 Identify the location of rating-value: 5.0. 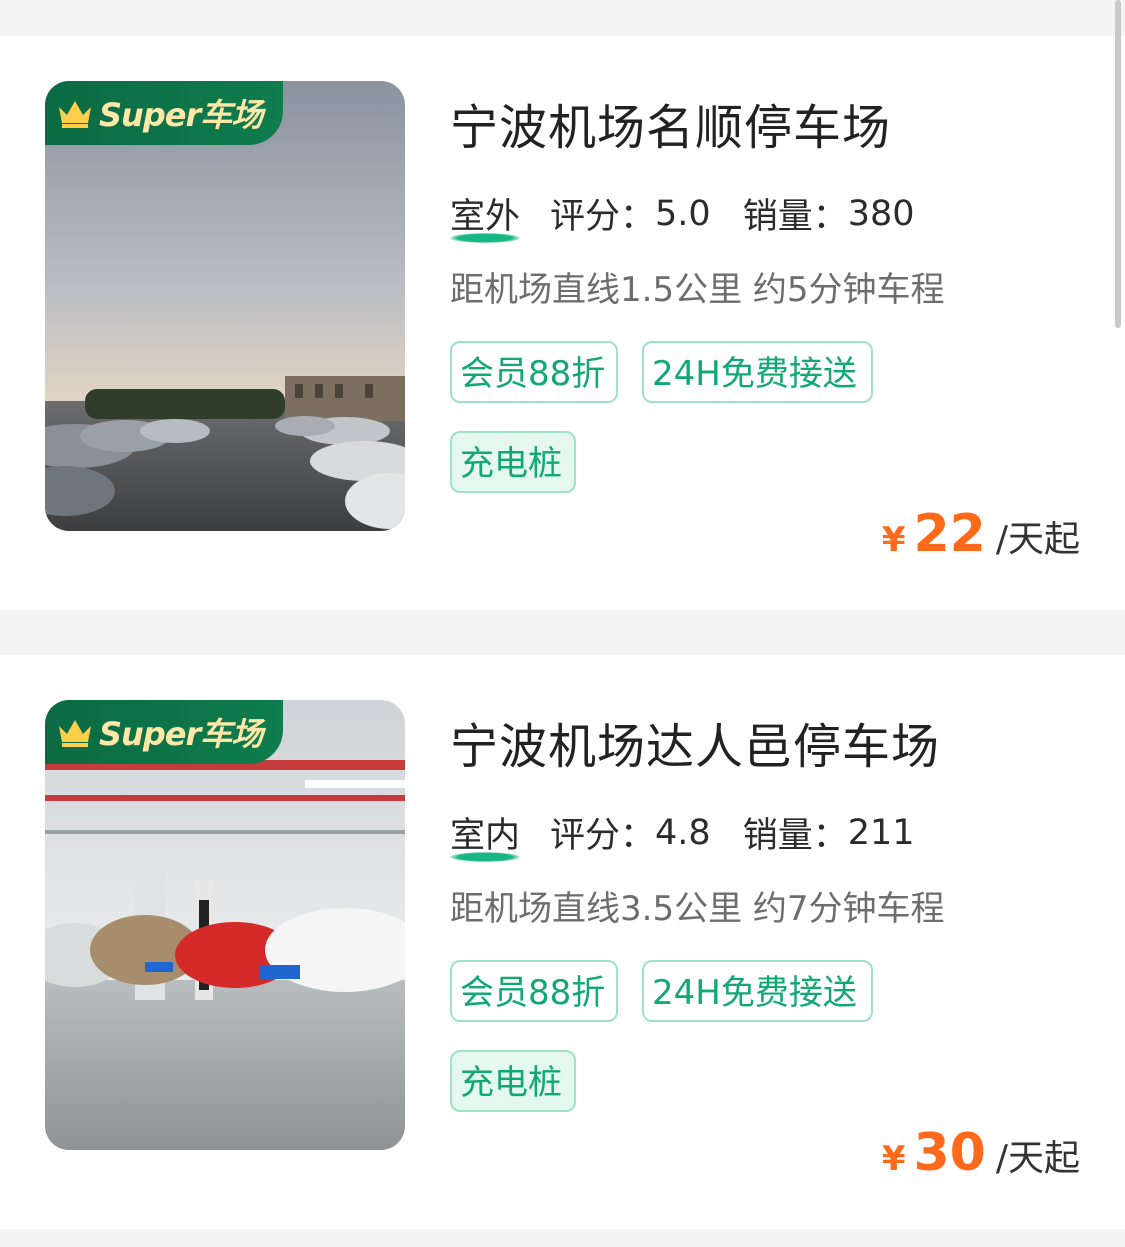
(683, 213).